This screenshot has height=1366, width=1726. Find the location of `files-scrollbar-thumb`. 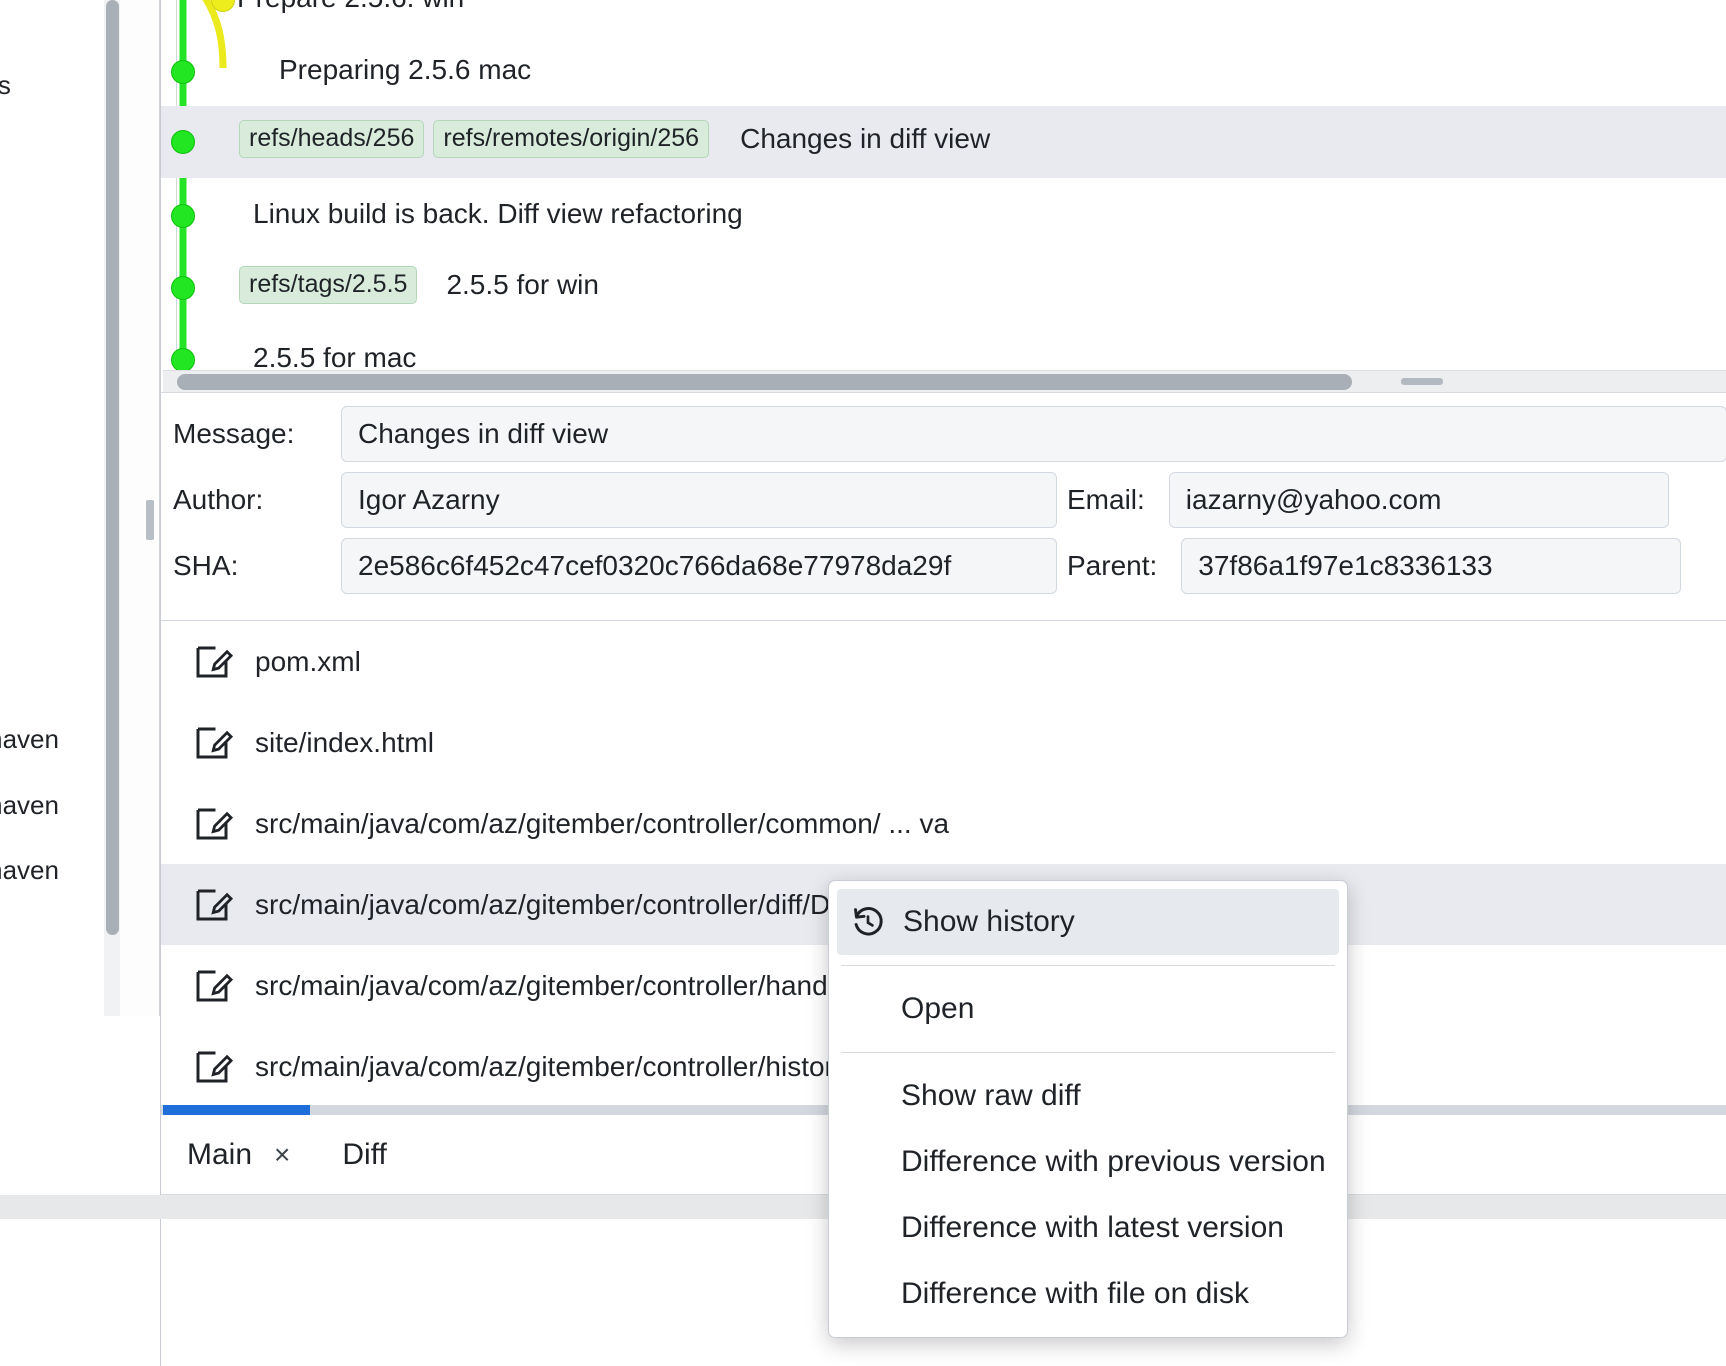

files-scrollbar-thumb is located at coordinates (236, 1110).